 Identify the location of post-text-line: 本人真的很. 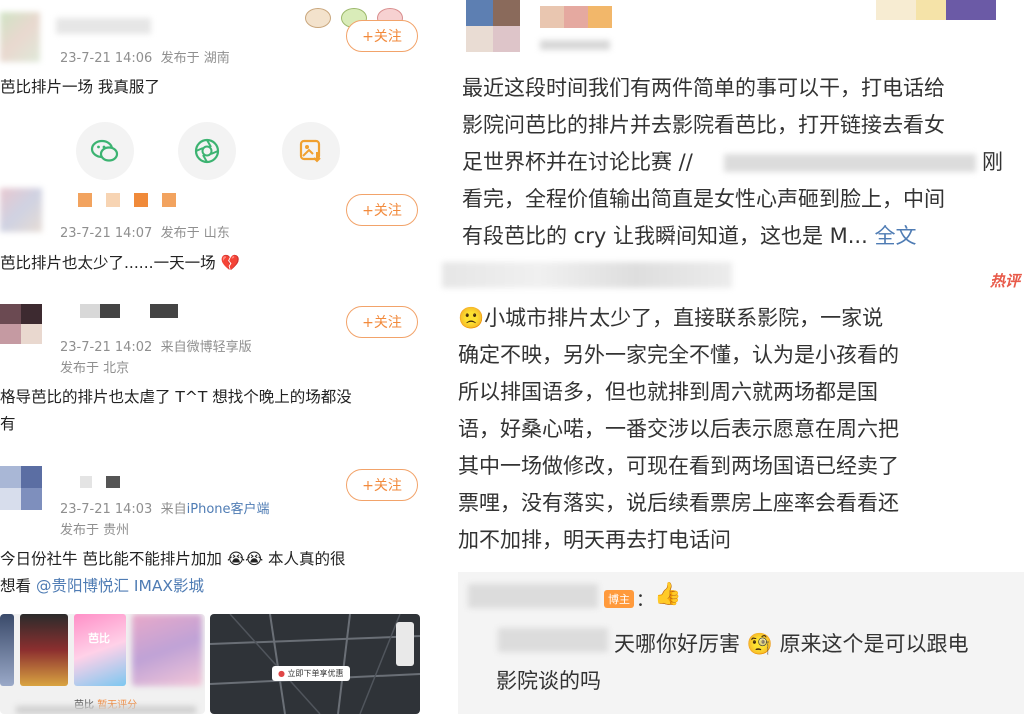
(307, 559).